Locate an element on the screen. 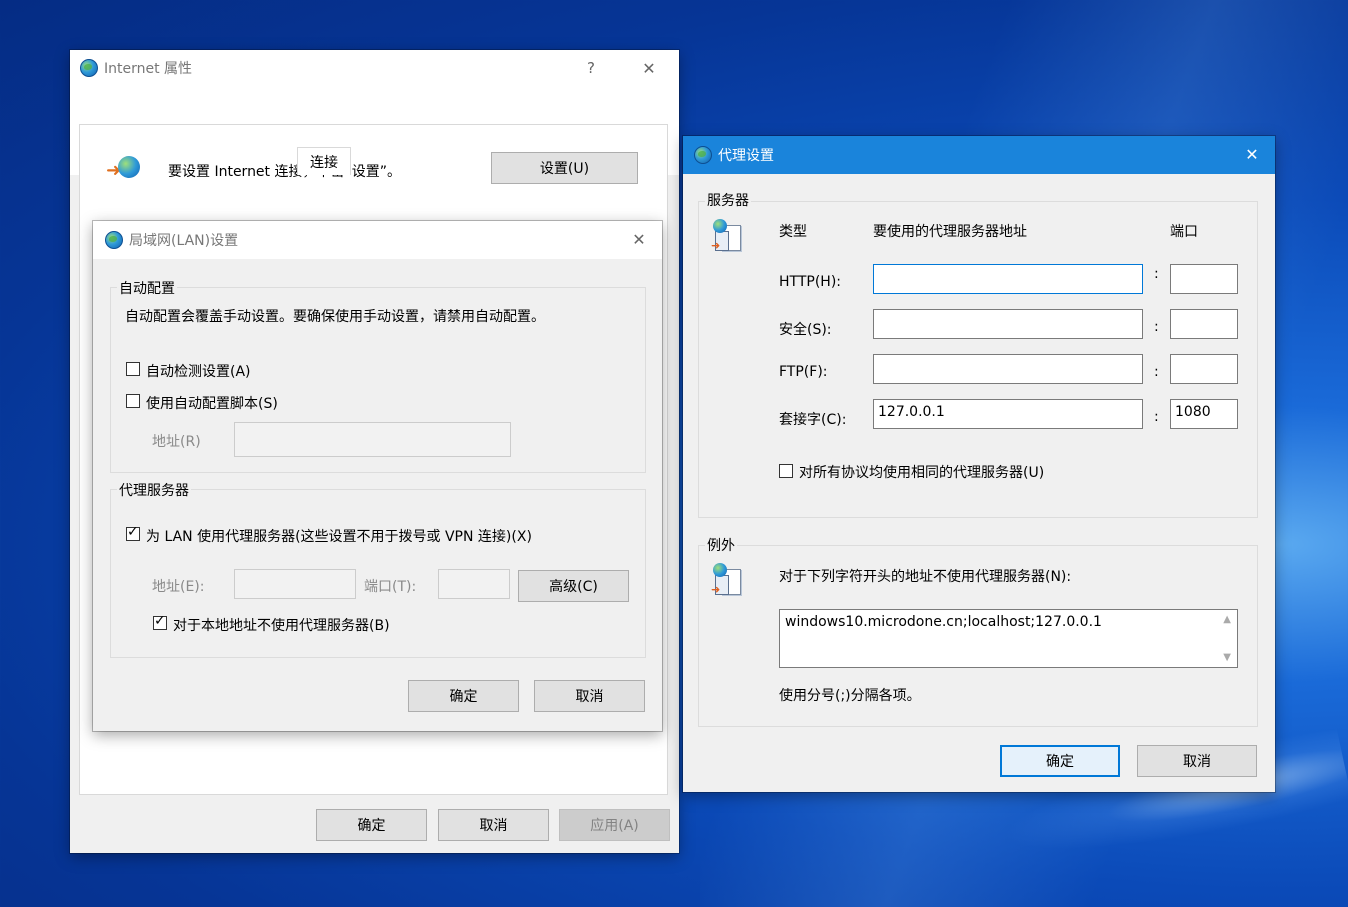 The image size is (1348, 907). lan-title-bar: 局域网(LAN)设置 ✕ is located at coordinates (377, 240).